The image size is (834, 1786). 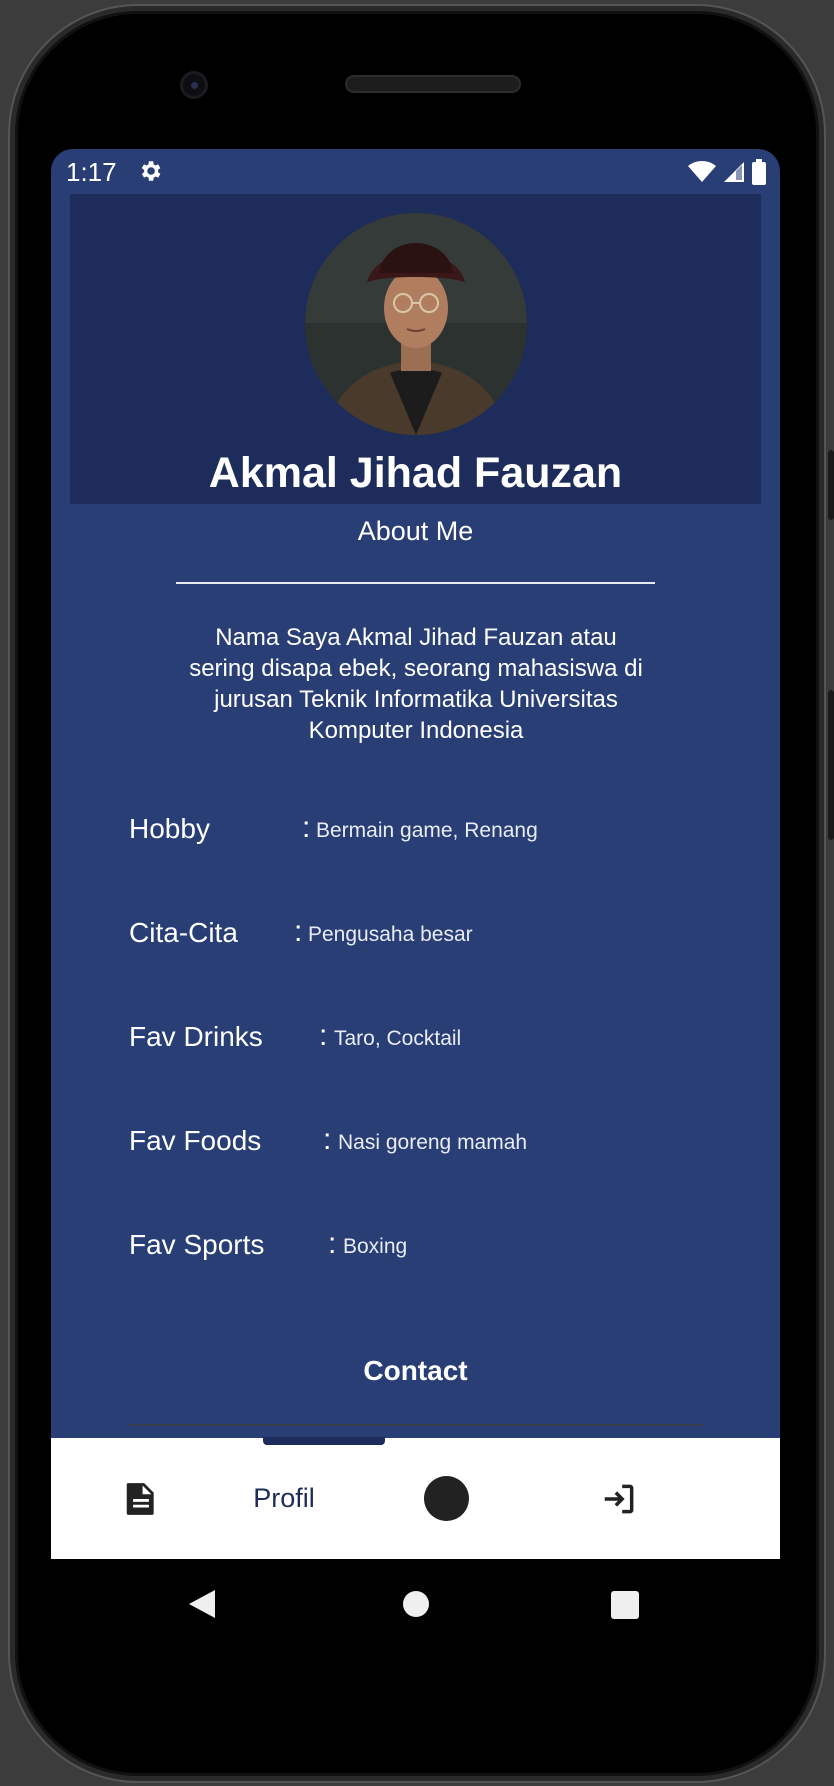 I want to click on info-label: Hobby, so click(x=169, y=828).